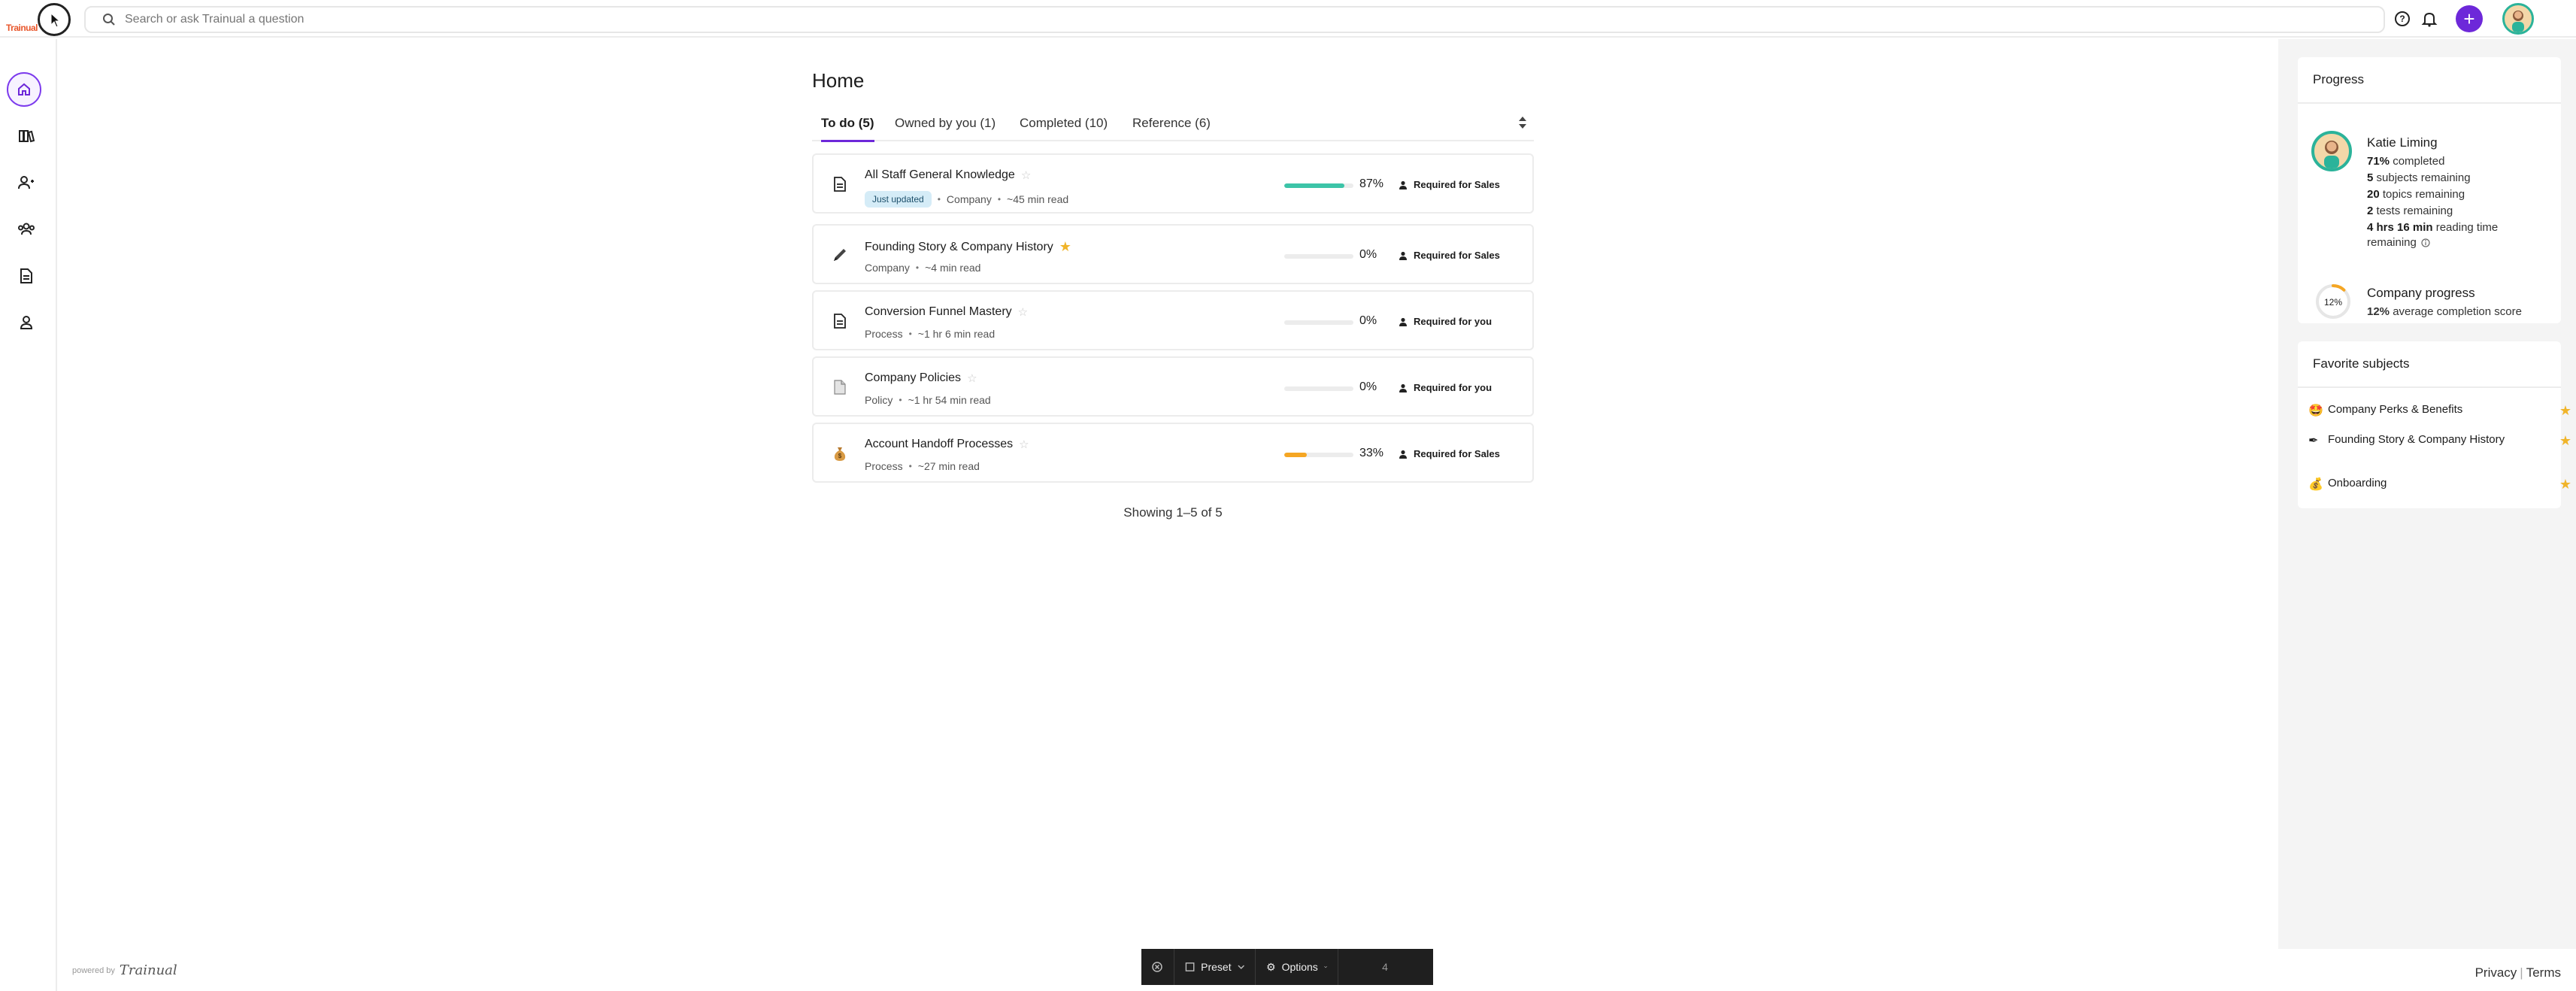 This screenshot has width=2576, height=991. Describe the element at coordinates (930, 334) in the screenshot. I see `subject-meta: Process • ~1 hr 6 min read` at that location.